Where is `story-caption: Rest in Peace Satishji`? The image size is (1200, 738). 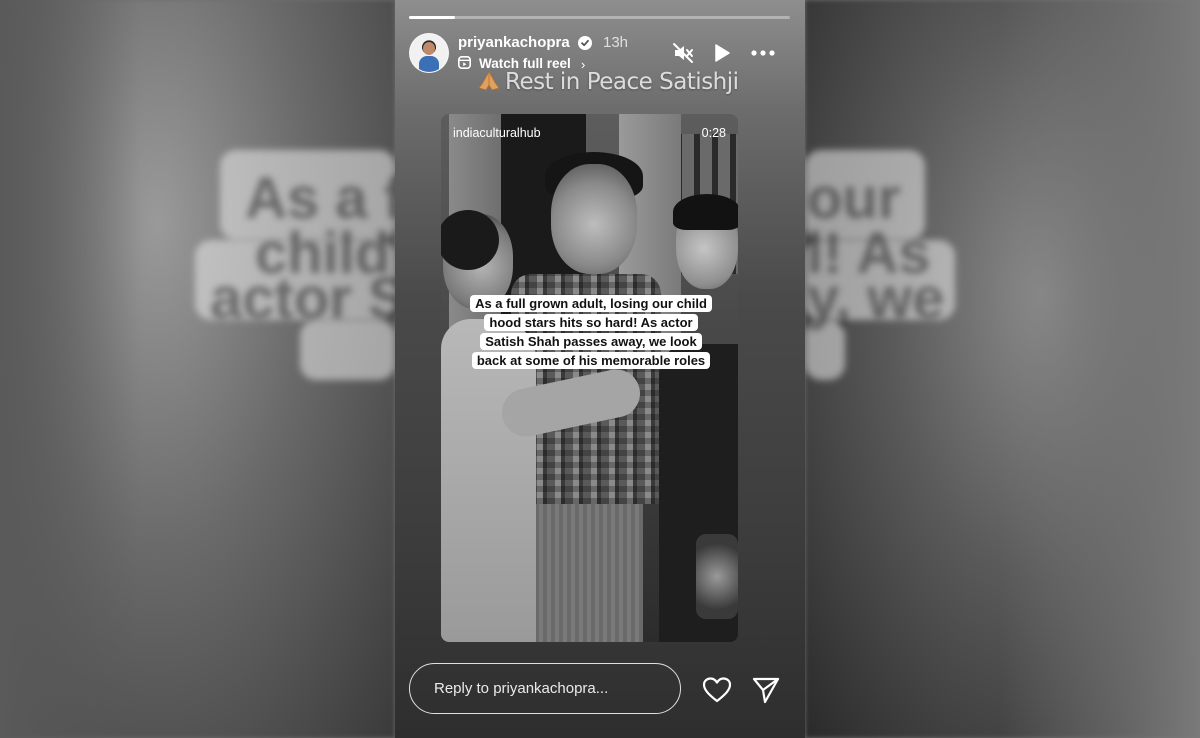 story-caption: Rest in Peace Satishji is located at coordinates (608, 82).